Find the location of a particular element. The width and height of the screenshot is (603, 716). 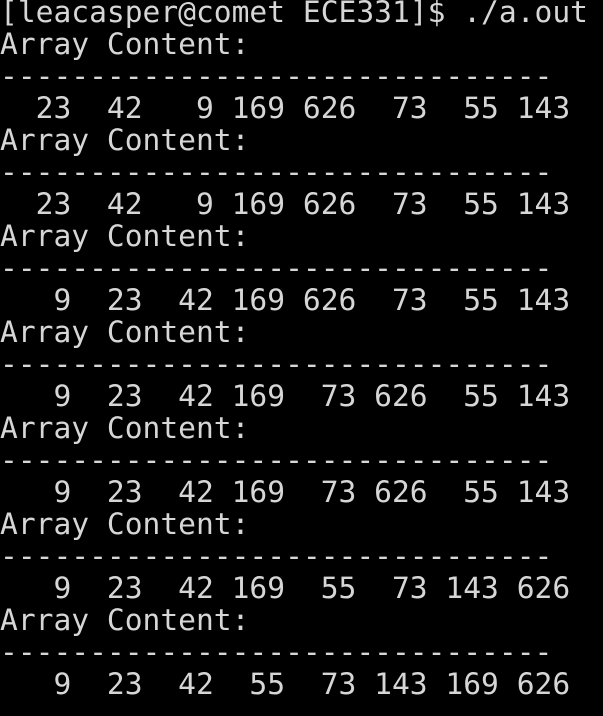

command-prompt-line: [leacasper@comet ECE331]$ ./a.out is located at coordinates (294, 14).